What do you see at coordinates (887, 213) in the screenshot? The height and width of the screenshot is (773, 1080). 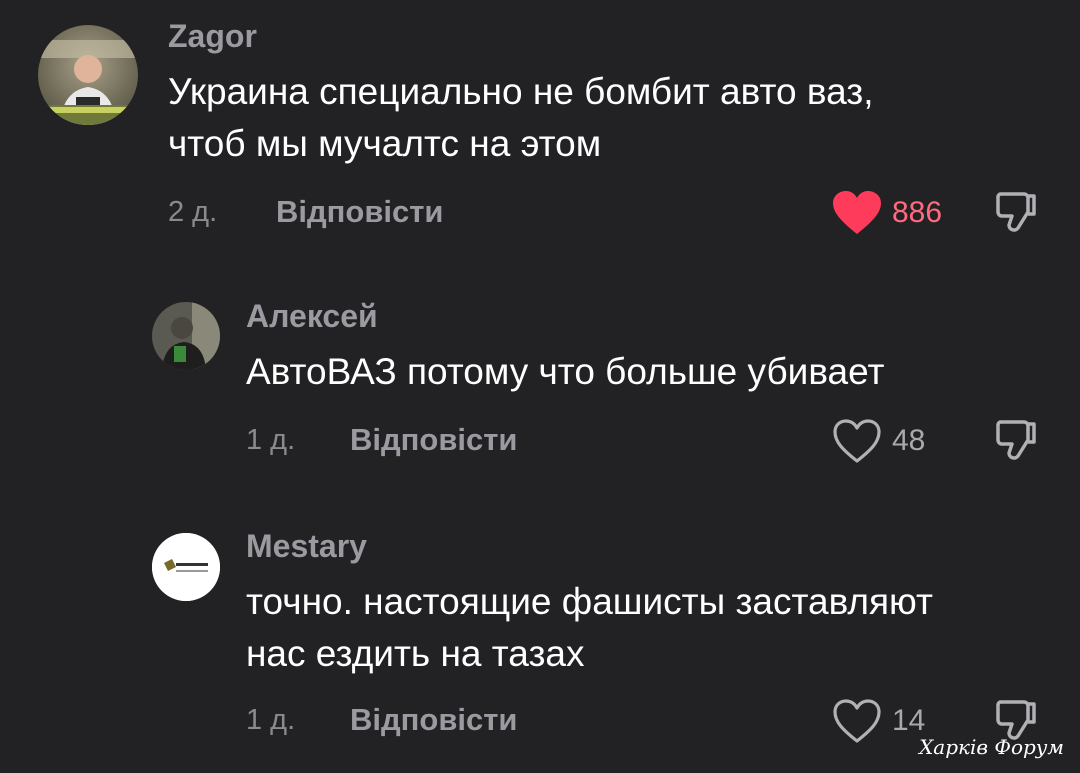 I see `like-button: 886` at bounding box center [887, 213].